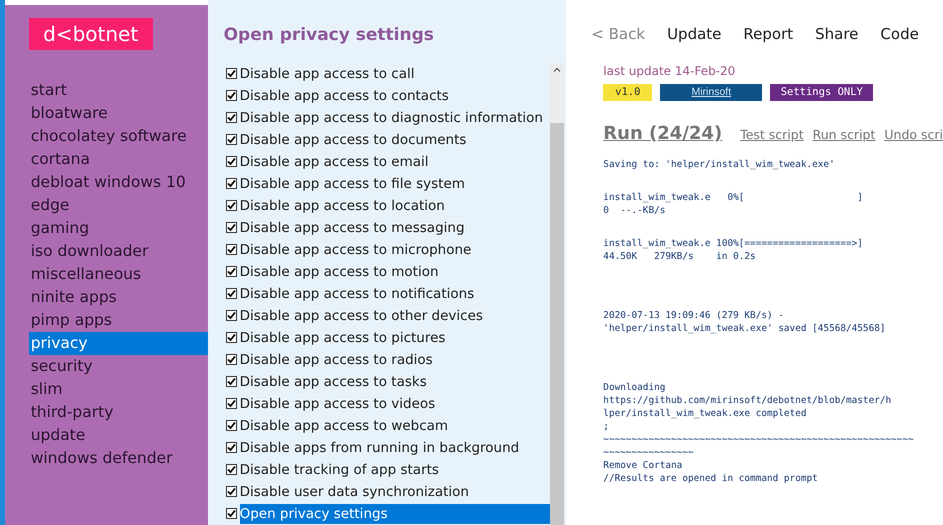  Describe the element at coordinates (118, 90) in the screenshot. I see `sidebar-item: start` at that location.